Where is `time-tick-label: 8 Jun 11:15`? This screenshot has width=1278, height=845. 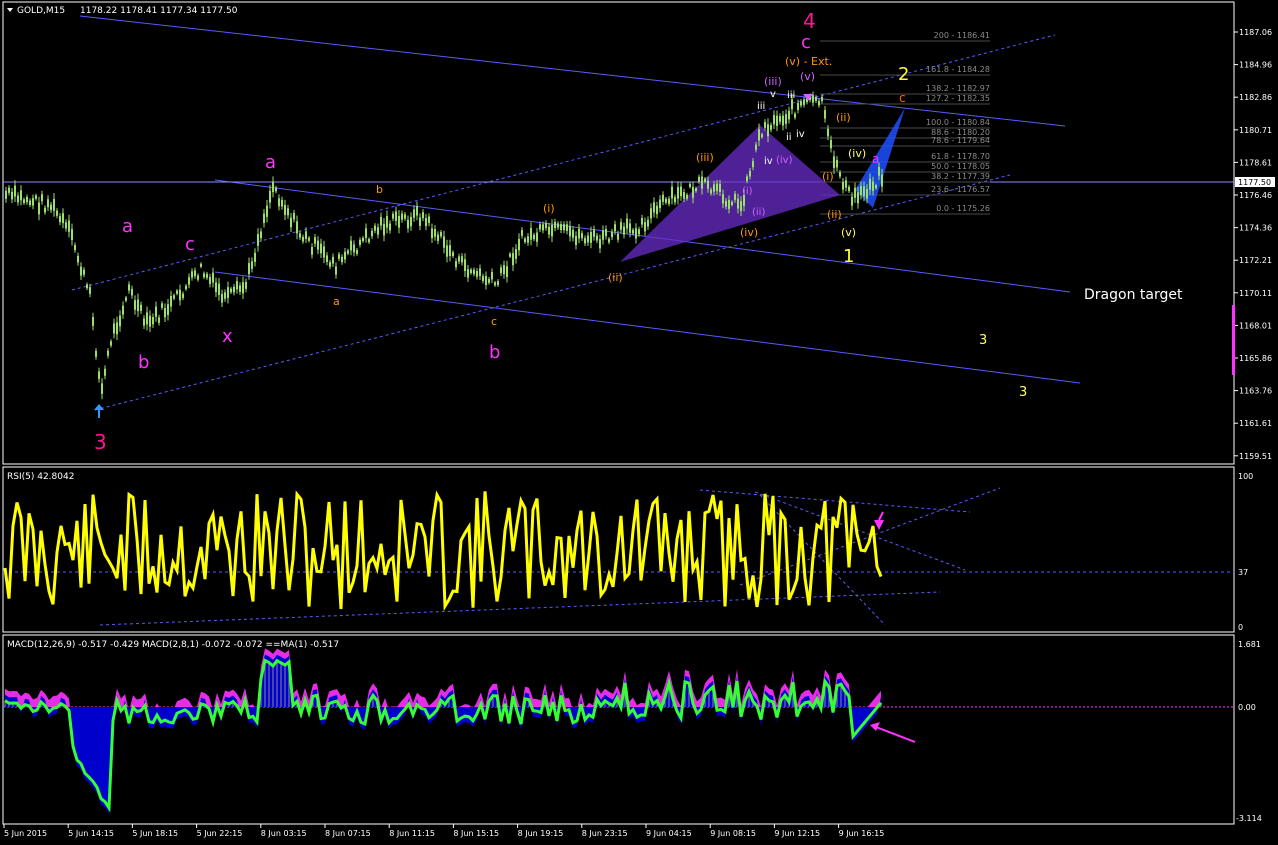
time-tick-label: 8 Jun 11:15 is located at coordinates (412, 833).